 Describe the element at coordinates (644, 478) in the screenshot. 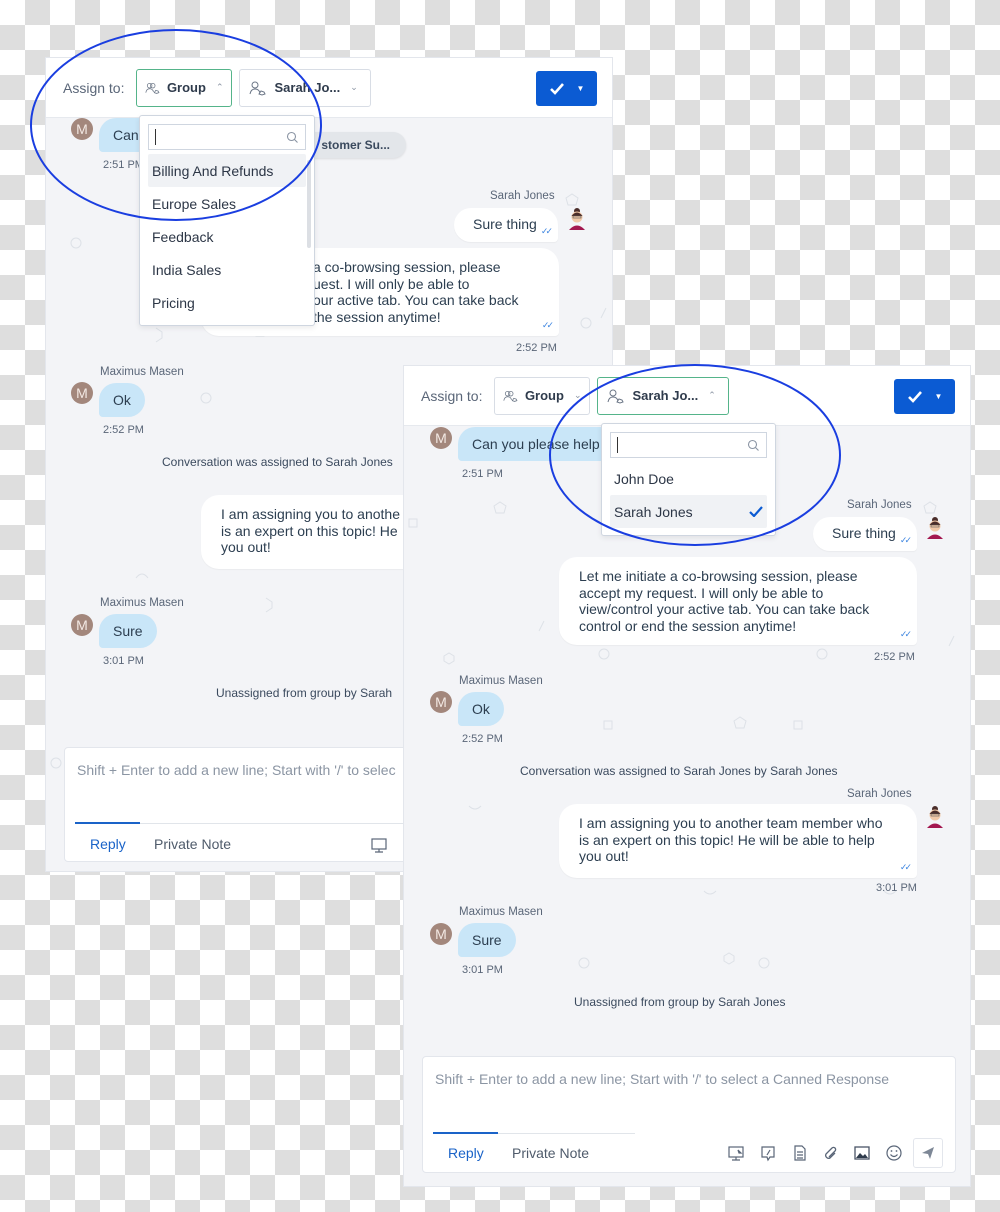

I see `agent-option-label: John Doe` at that location.